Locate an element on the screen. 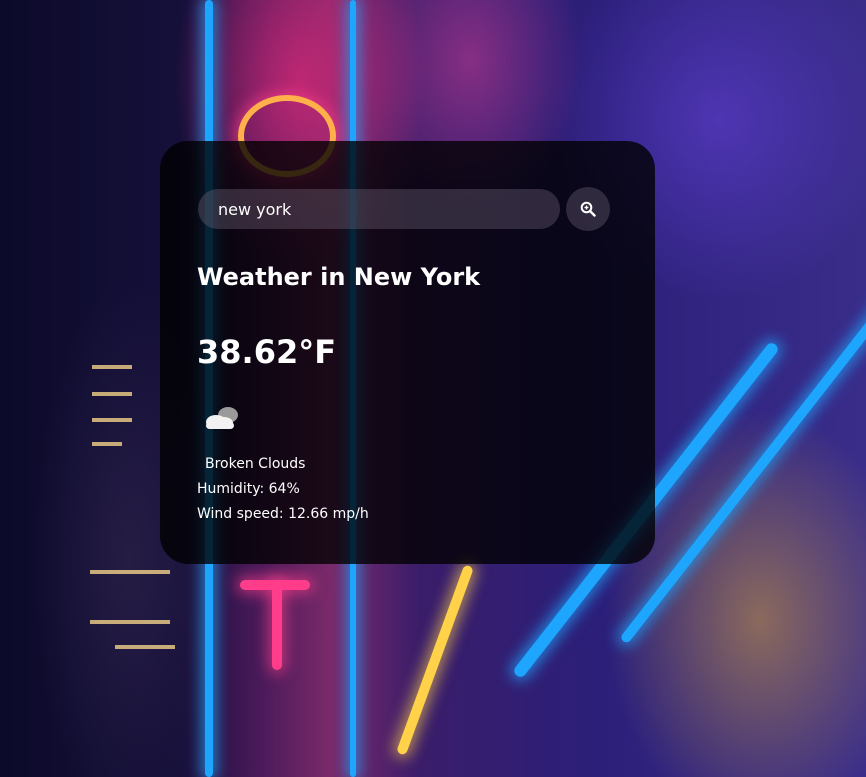 The height and width of the screenshot is (777, 866). search-button is located at coordinates (588, 209).